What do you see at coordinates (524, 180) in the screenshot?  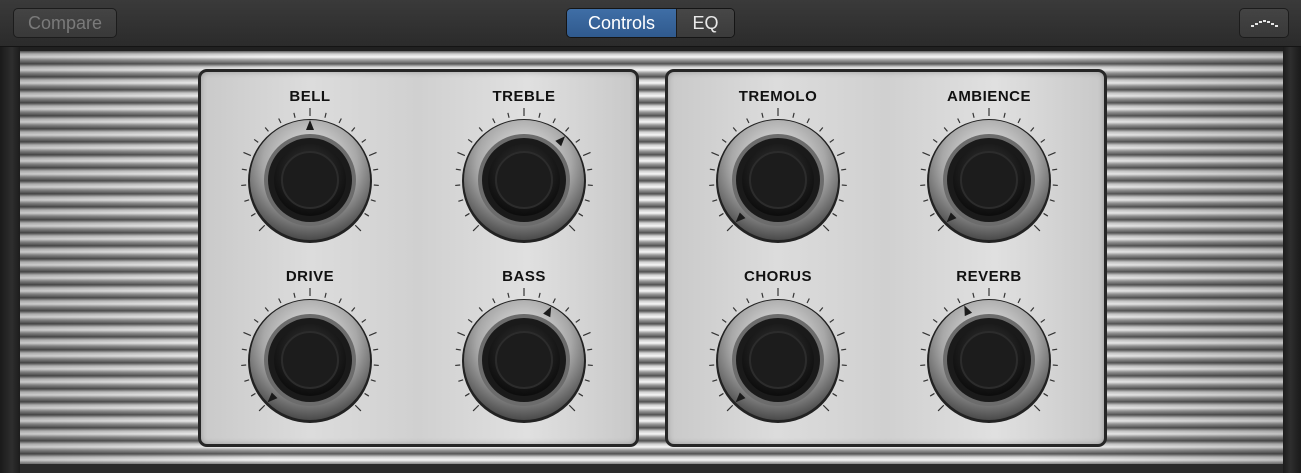 I see `treble-knob` at bounding box center [524, 180].